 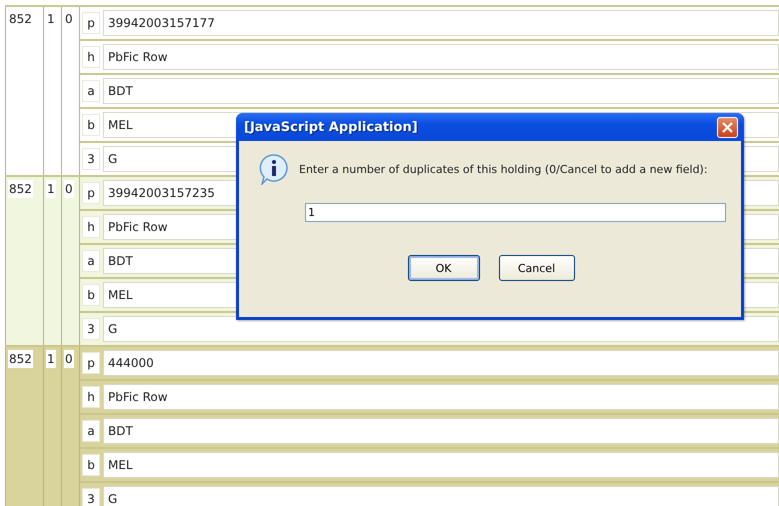 What do you see at coordinates (441, 496) in the screenshot?
I see `subfield-value: G` at bounding box center [441, 496].